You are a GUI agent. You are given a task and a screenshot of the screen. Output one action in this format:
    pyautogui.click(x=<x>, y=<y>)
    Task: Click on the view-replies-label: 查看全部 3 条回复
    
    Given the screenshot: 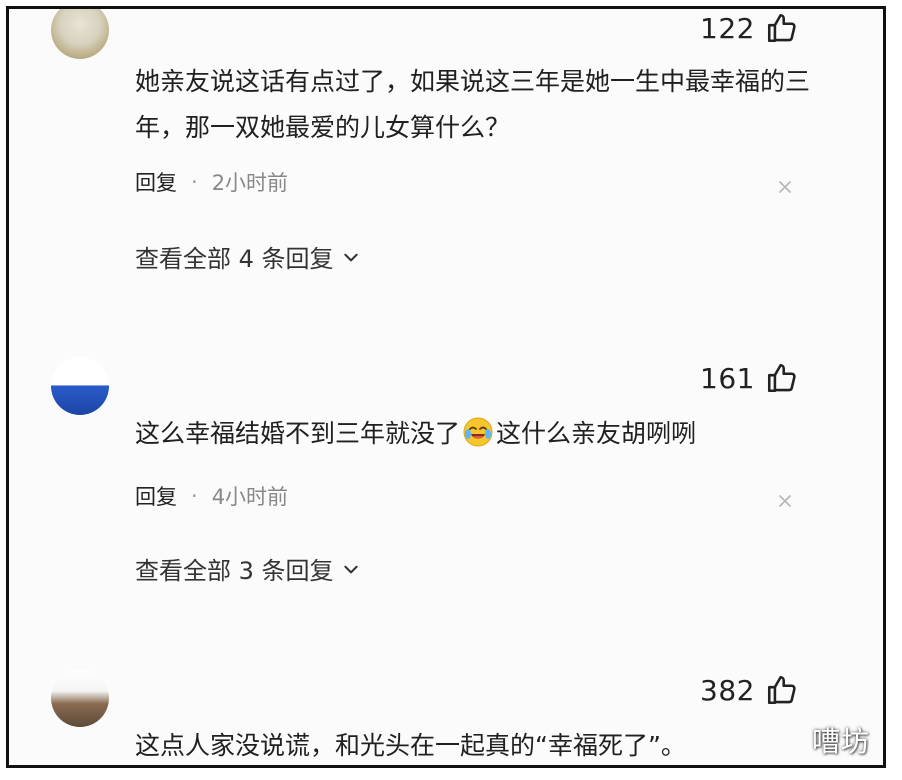 What is the action you would take?
    pyautogui.click(x=234, y=571)
    